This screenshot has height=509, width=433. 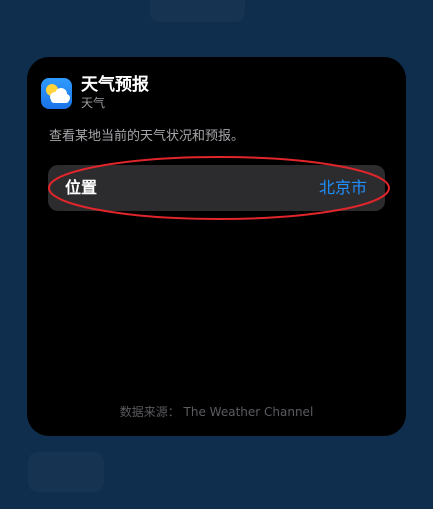 I want to click on widget-title: 天气预报, so click(x=115, y=85).